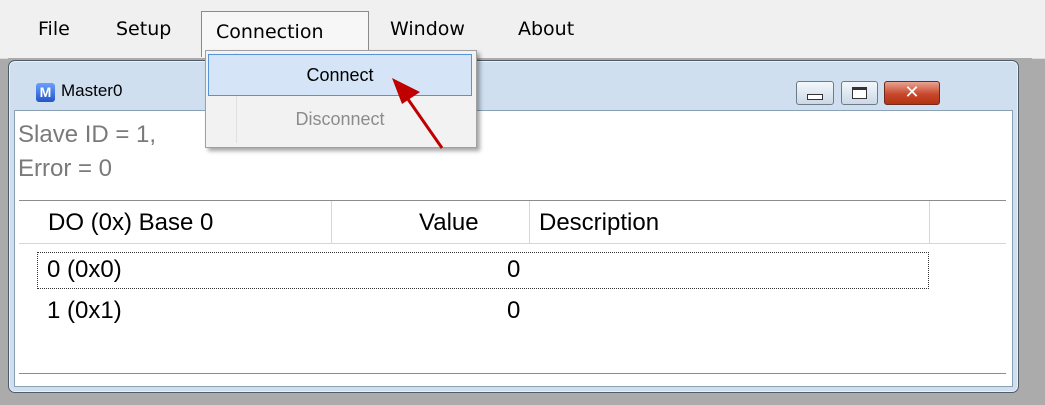 This screenshot has width=1045, height=405. I want to click on header-description: Description, so click(599, 223).